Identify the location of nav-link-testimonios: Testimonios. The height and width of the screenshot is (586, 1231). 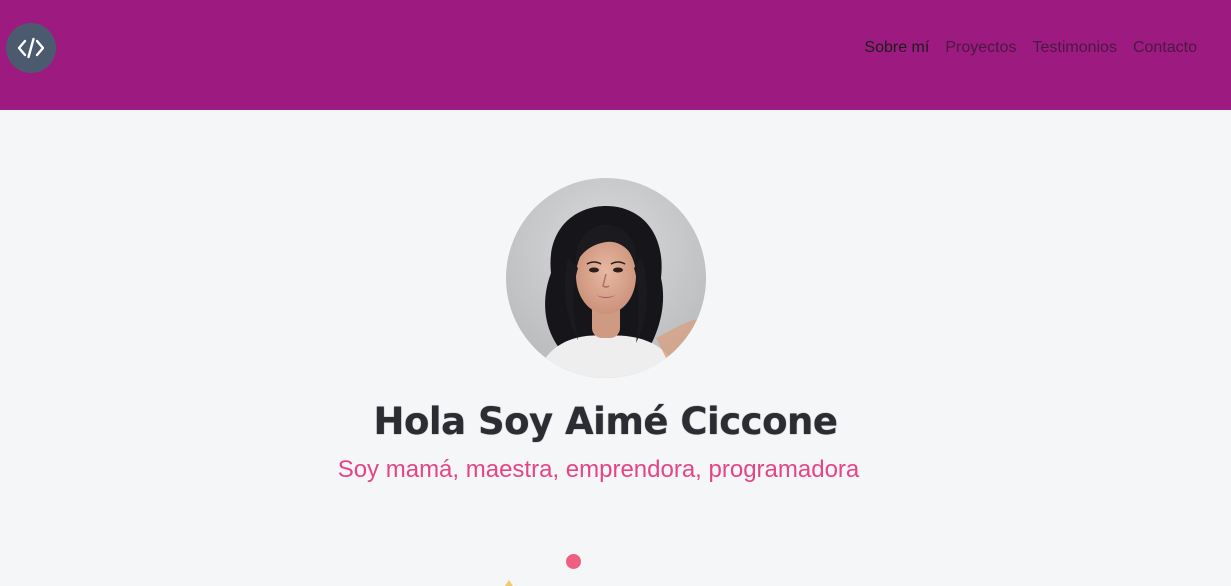
(1074, 48).